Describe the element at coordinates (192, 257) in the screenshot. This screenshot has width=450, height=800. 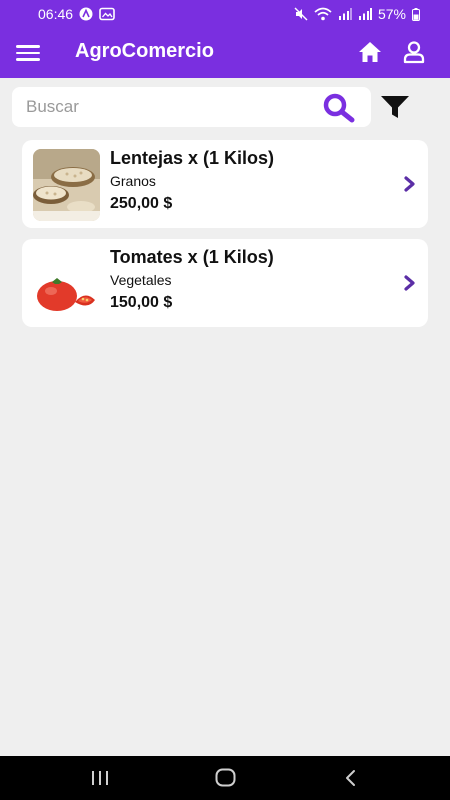
I see `product-name: Tomates x (1 Kilos)` at that location.